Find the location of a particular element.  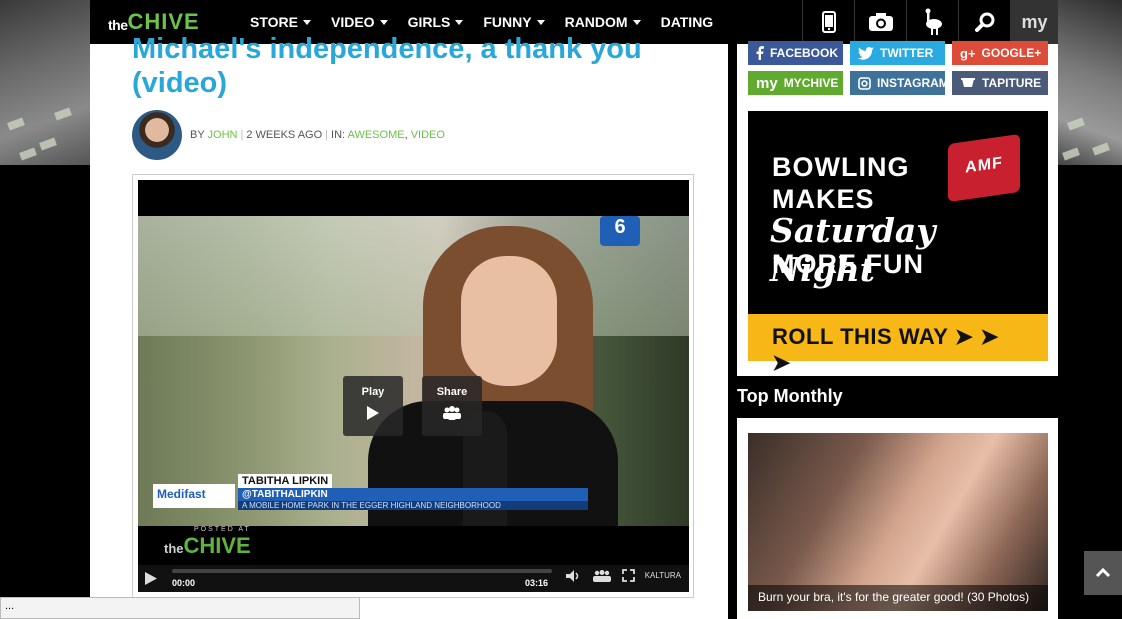

facebook-button: FACEBOOK is located at coordinates (795, 53).